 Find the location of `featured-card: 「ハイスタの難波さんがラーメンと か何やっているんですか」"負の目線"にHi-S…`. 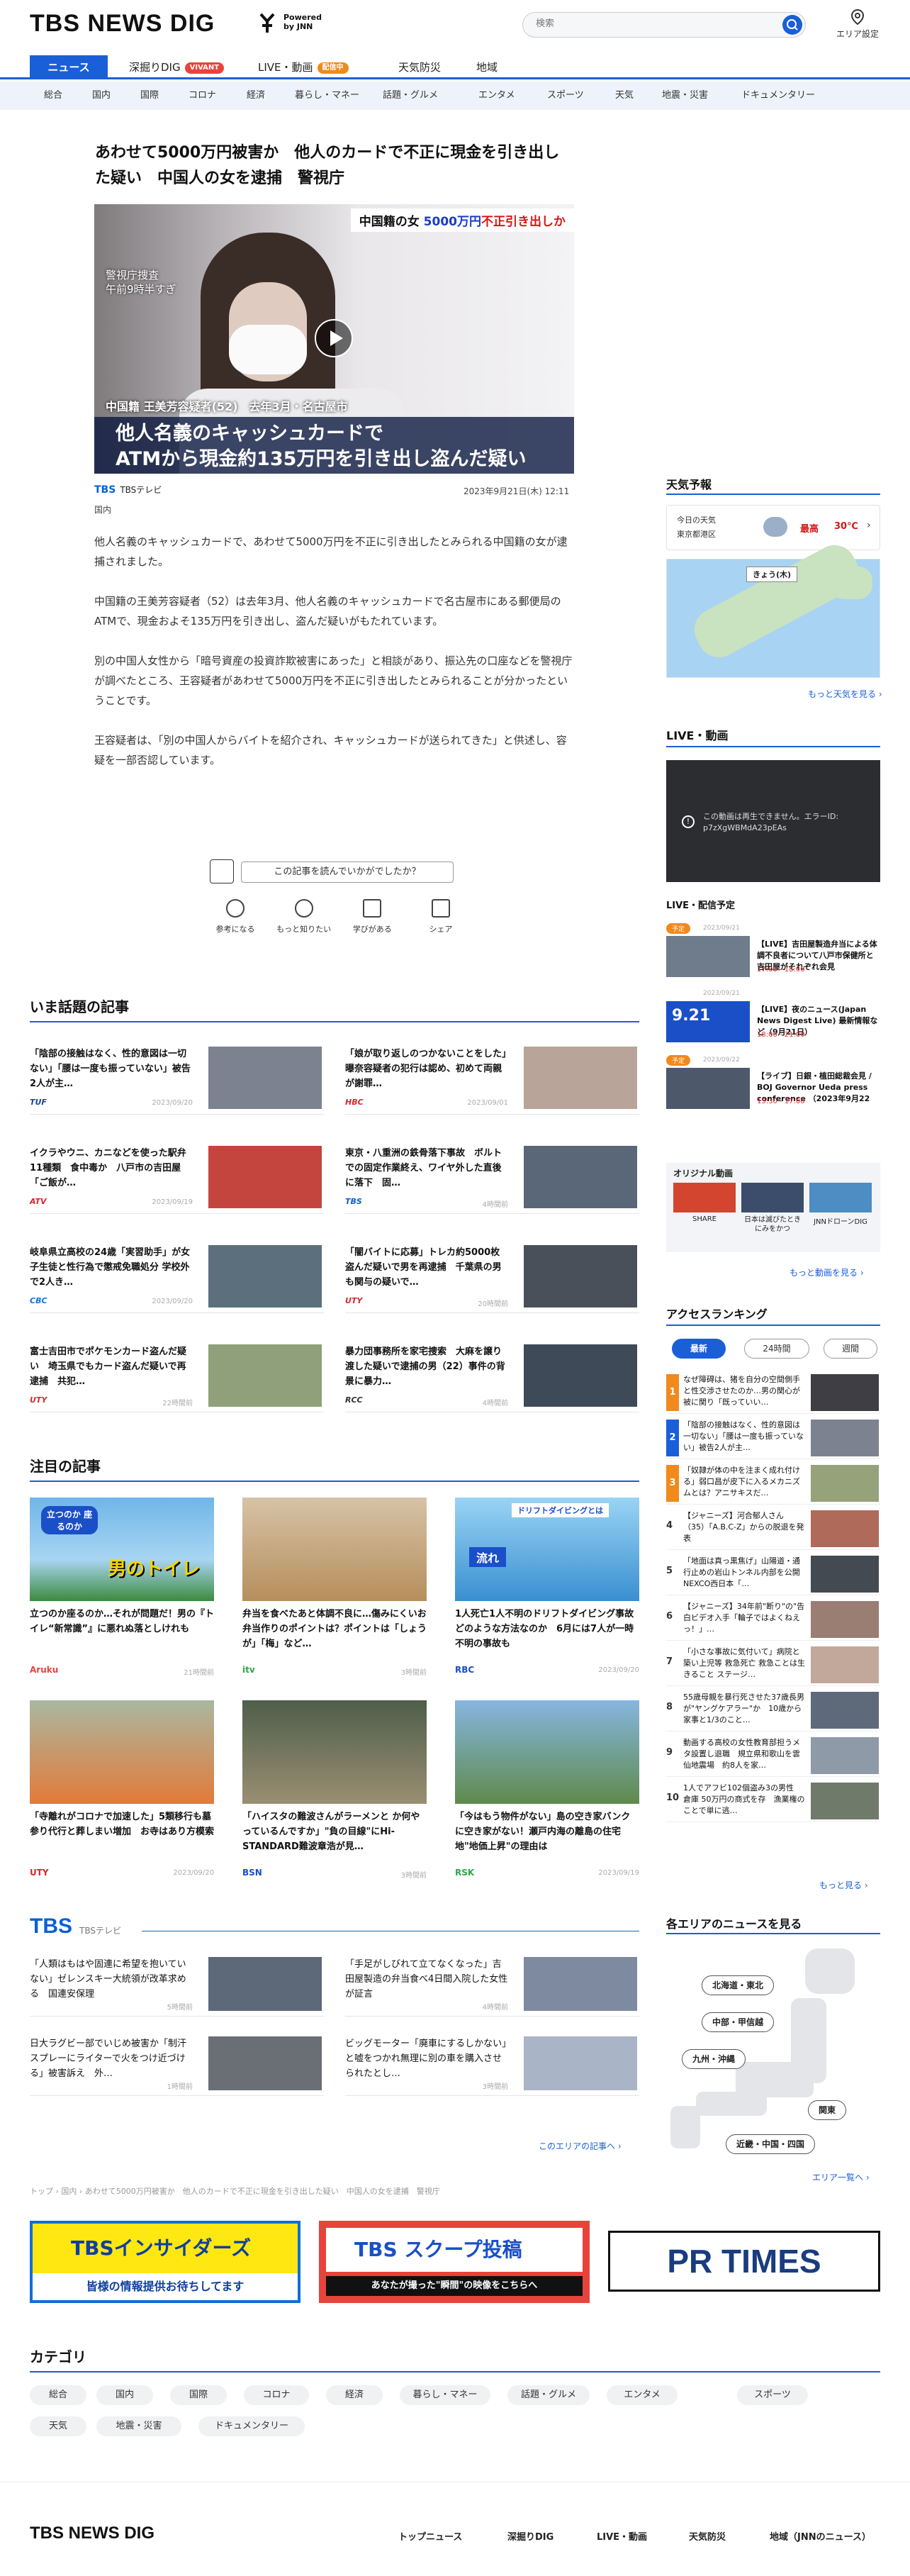

featured-card: 「ハイスタの難波さんがラーメンと か何やっているんですか」"負の目線"にHi-S… is located at coordinates (334, 1796).